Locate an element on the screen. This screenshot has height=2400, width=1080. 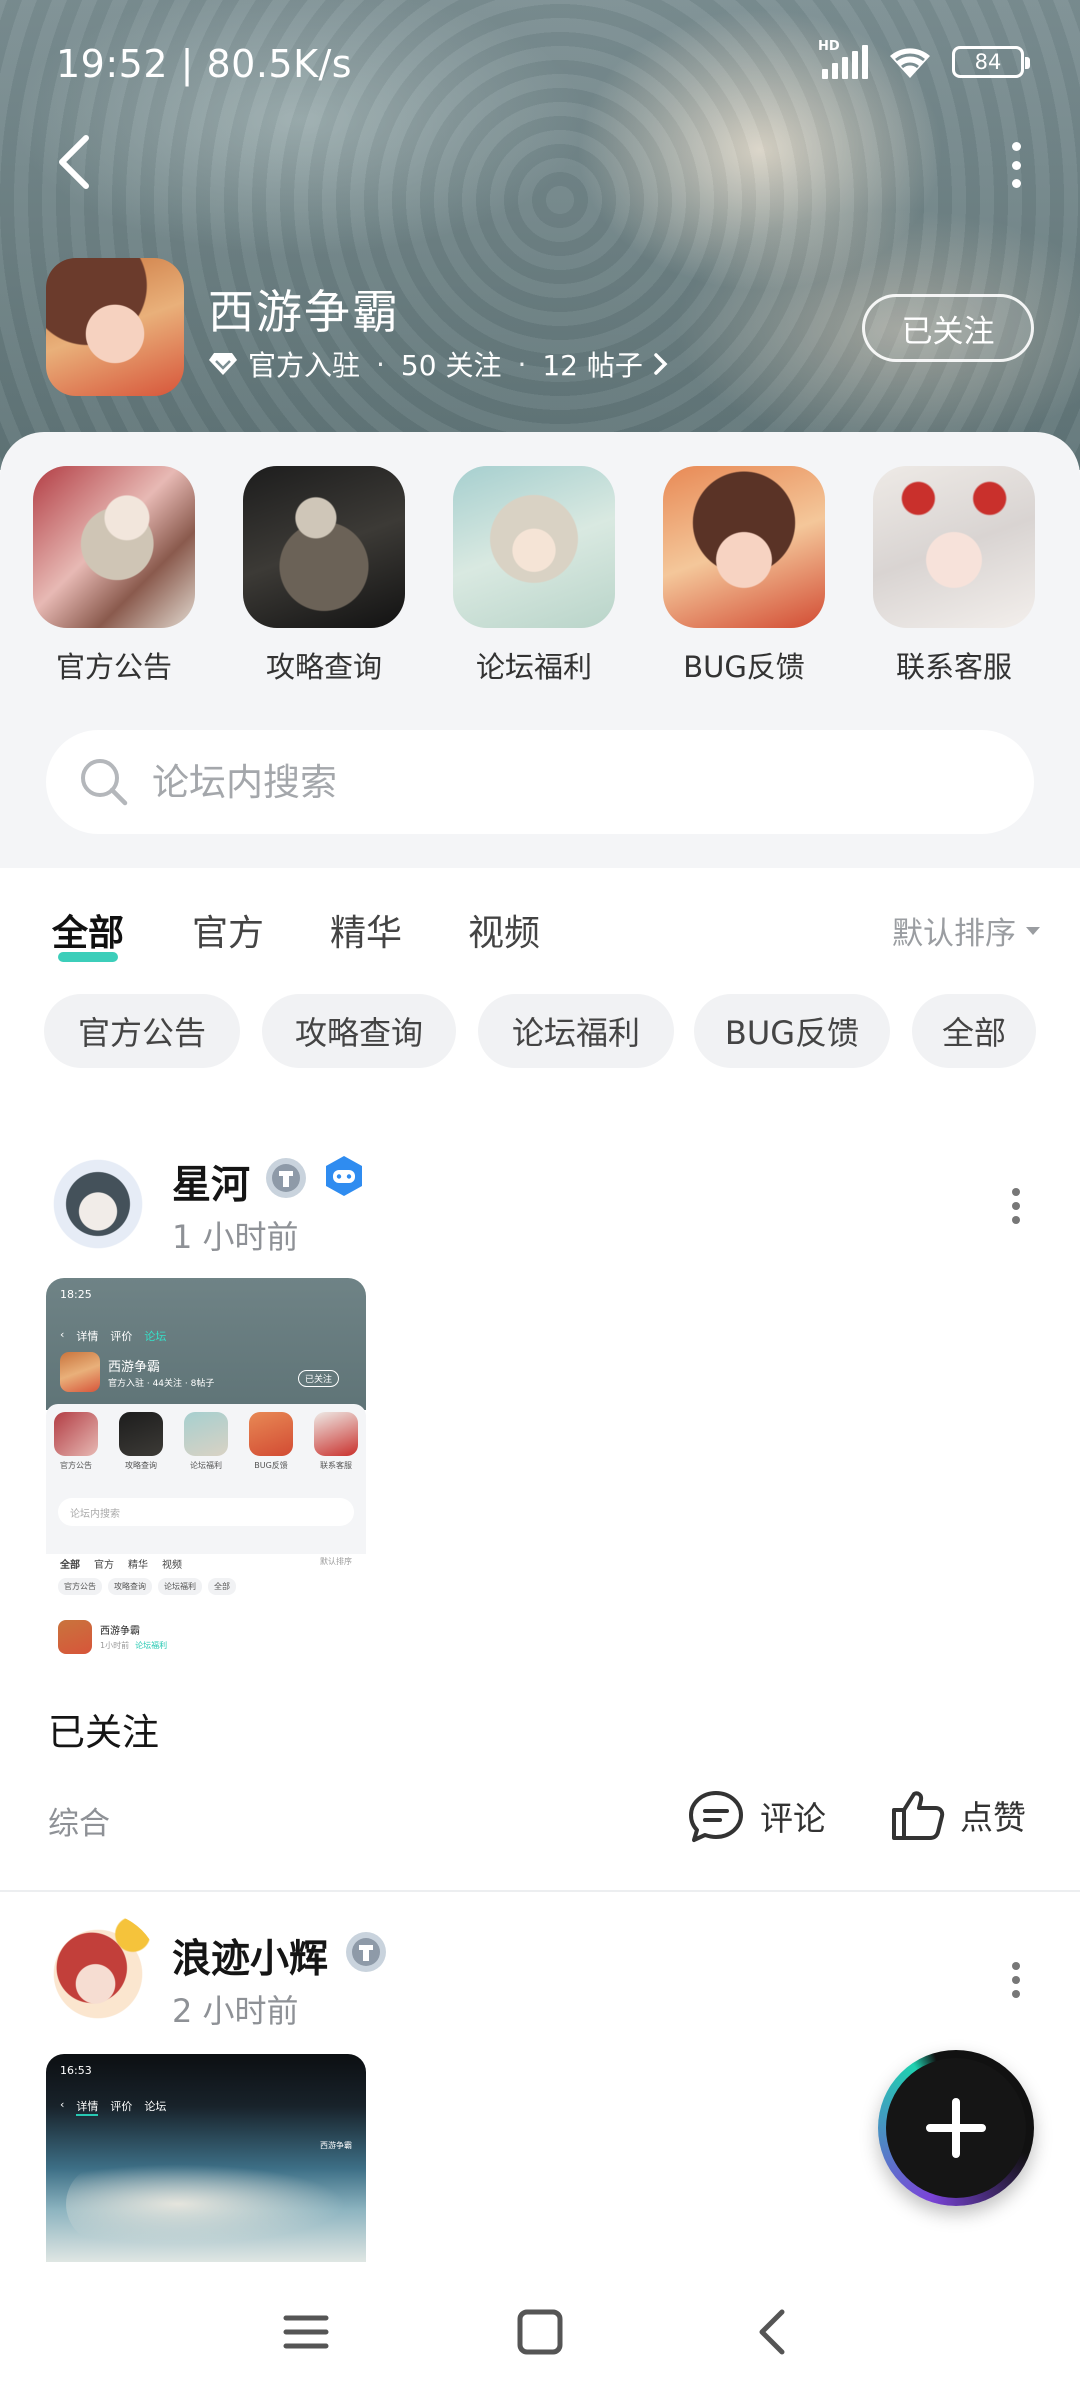
tab-featured: 精华 is located at coordinates (366, 930).